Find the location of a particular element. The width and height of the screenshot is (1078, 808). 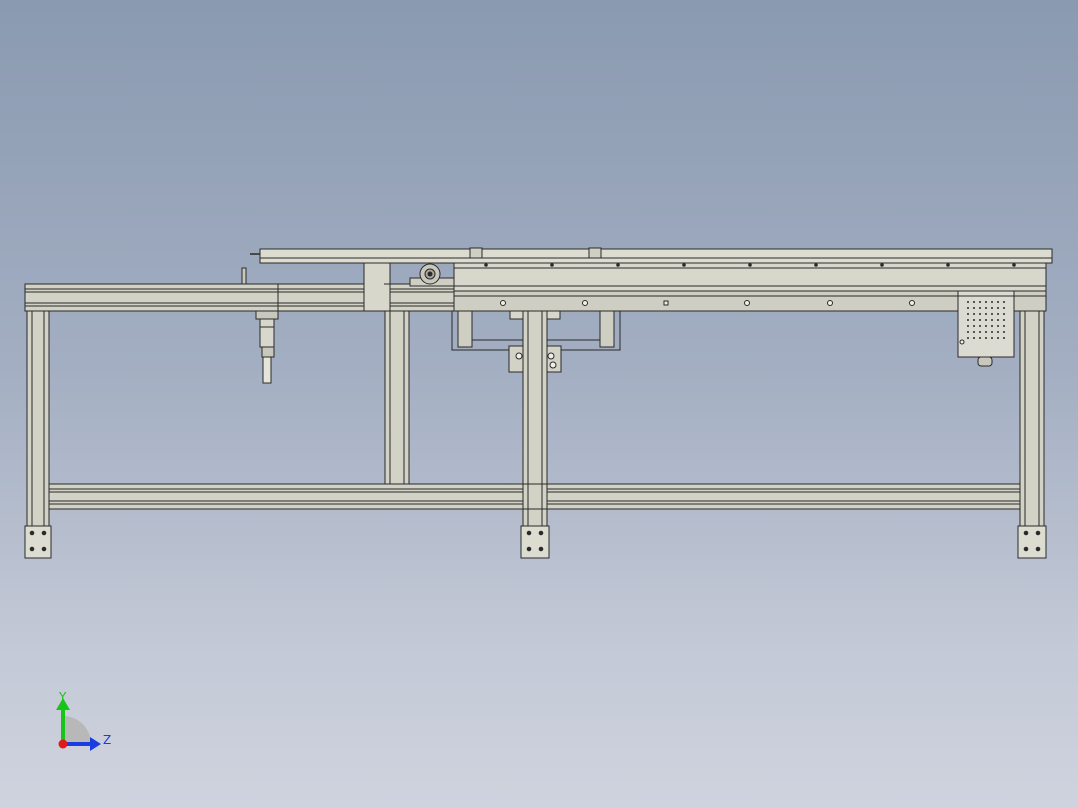

x-axis-origin-icon is located at coordinates (63, 744).